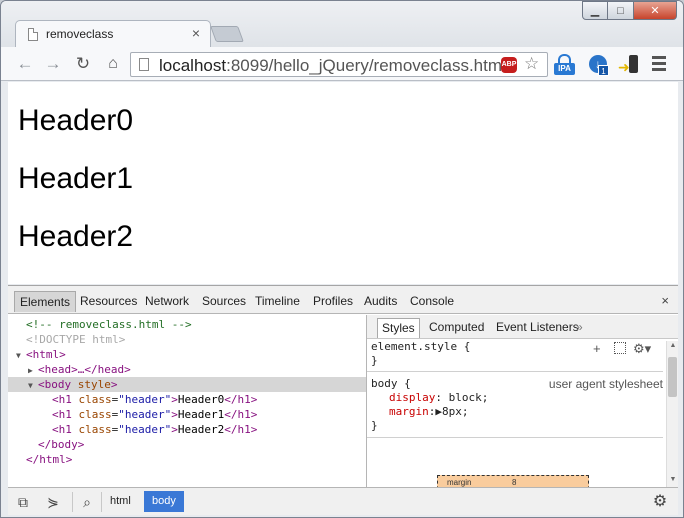 The image size is (684, 518). What do you see at coordinates (642, 349) in the screenshot?
I see `gear-icon: ⚙▾` at bounding box center [642, 349].